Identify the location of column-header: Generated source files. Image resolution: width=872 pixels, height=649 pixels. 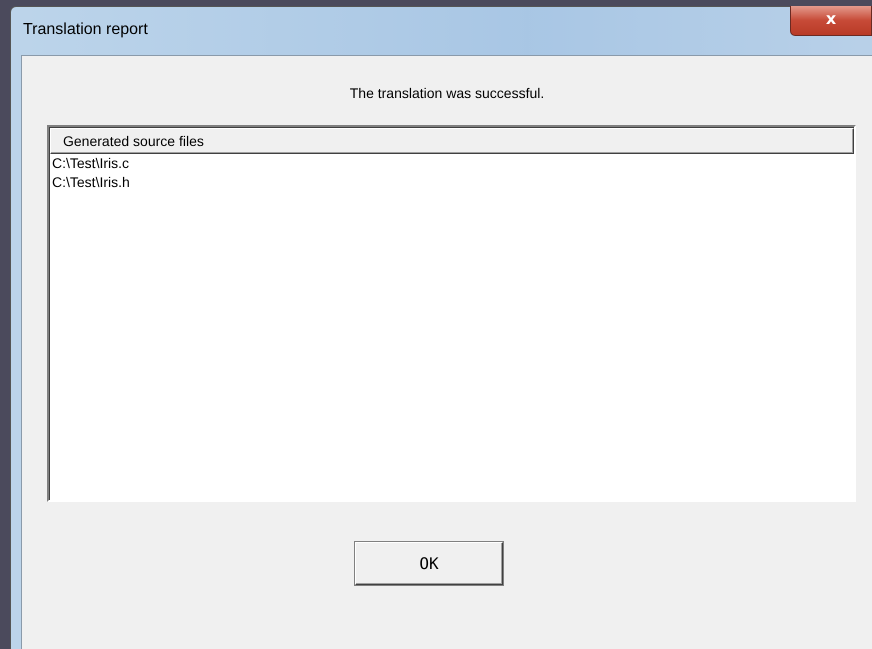
(452, 141).